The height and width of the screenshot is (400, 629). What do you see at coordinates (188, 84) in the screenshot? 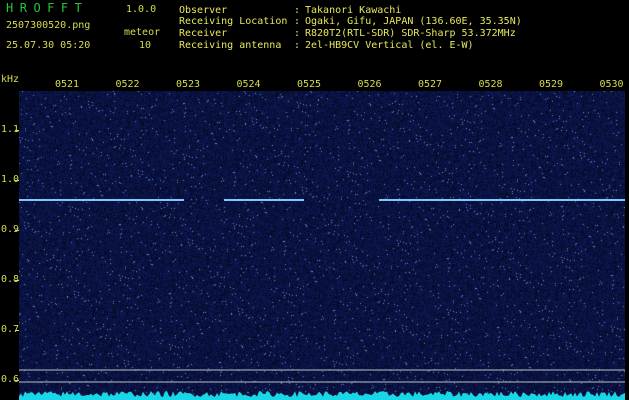
I see `x-tick-label: 0523` at bounding box center [188, 84].